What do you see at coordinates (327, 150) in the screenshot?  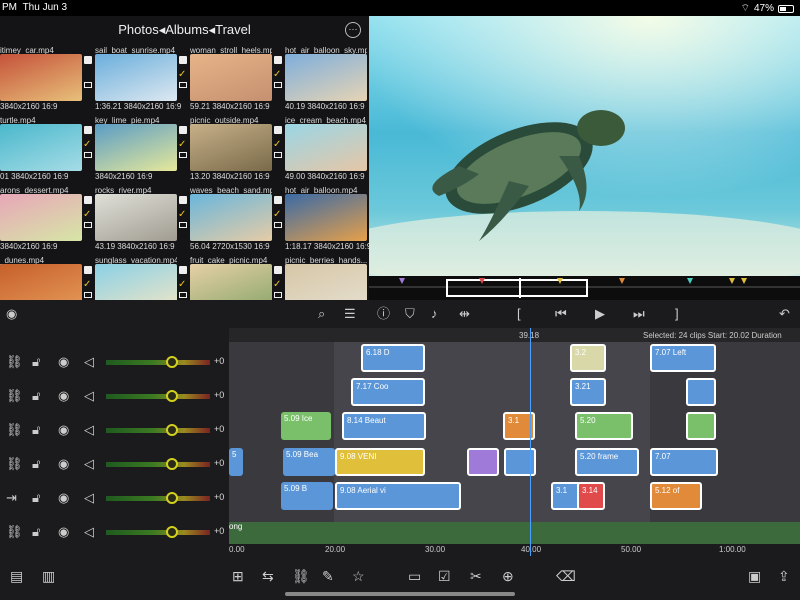 I see `media-tile: ice_cream_beach.mp4✓49.00 3840x2160 16:9` at bounding box center [327, 150].